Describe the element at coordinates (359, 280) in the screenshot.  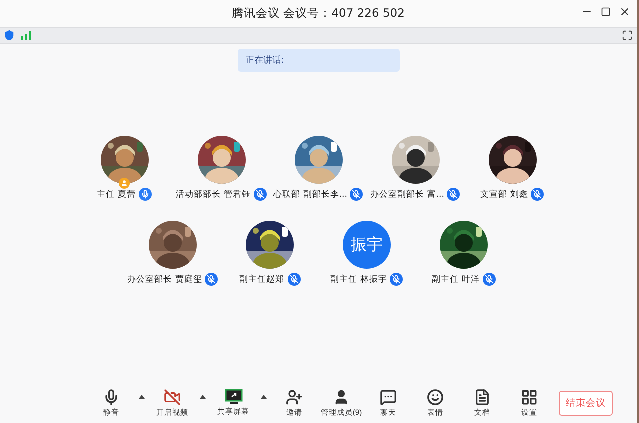
I see `participant-name: 副主任 林振宇` at that location.